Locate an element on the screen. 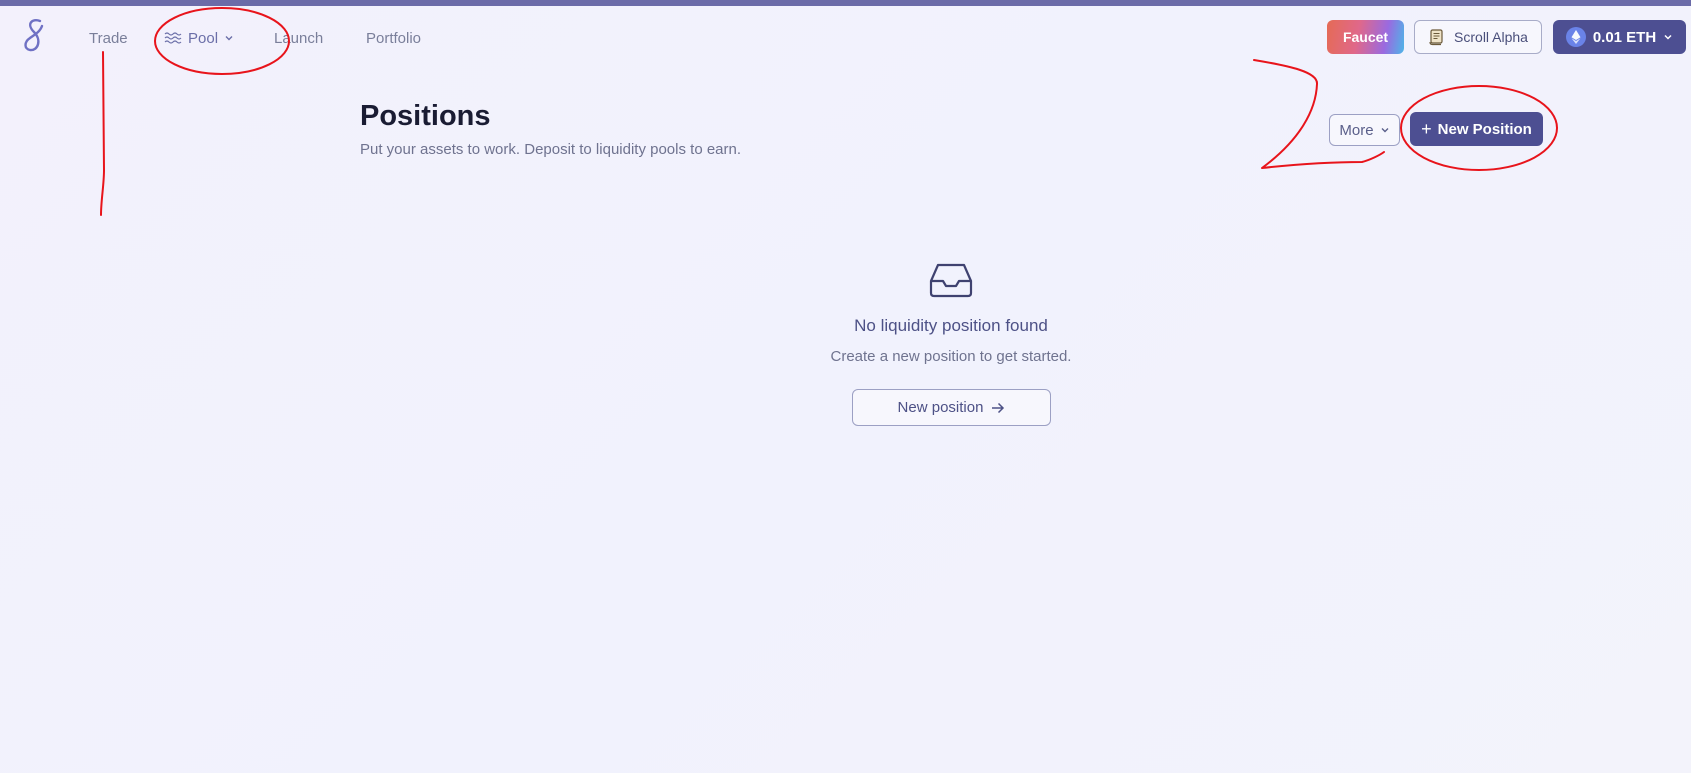  network-selector-button: Scroll Alpha is located at coordinates (1478, 37).